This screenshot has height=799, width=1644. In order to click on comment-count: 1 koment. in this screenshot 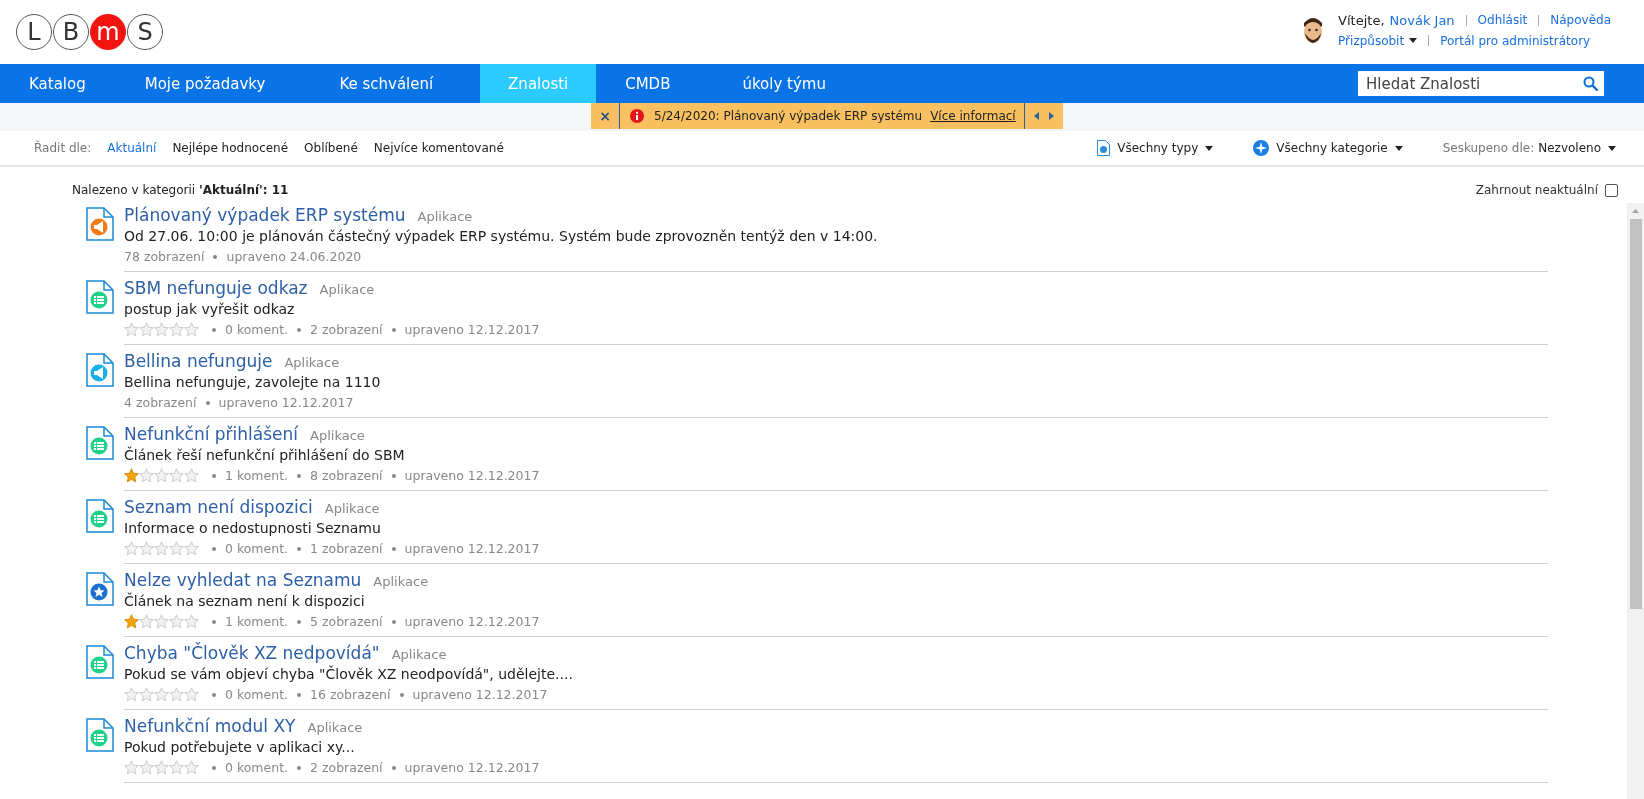, I will do `click(257, 475)`.